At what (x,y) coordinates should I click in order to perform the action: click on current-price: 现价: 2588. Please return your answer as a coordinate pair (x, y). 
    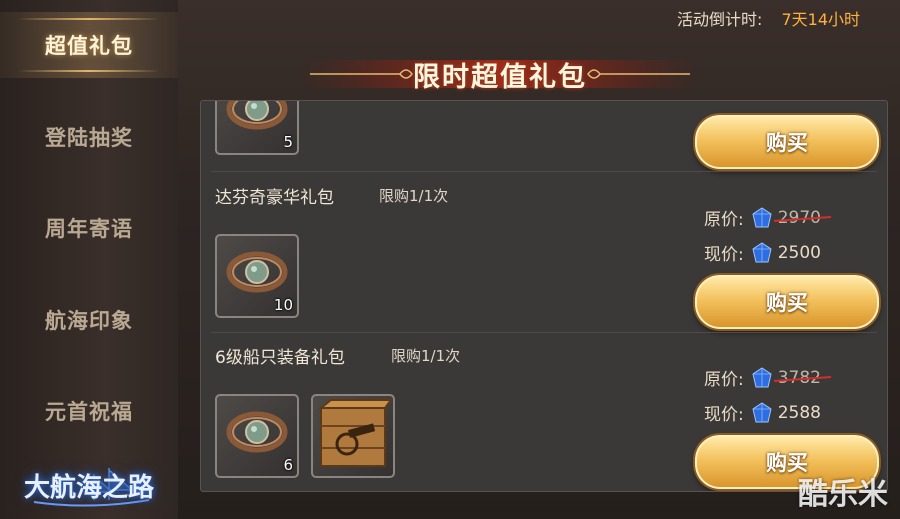
    Looking at the image, I should click on (762, 412).